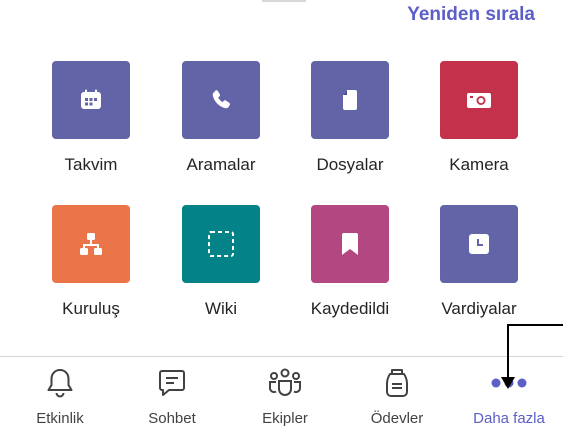  I want to click on camera-icon, so click(479, 100).